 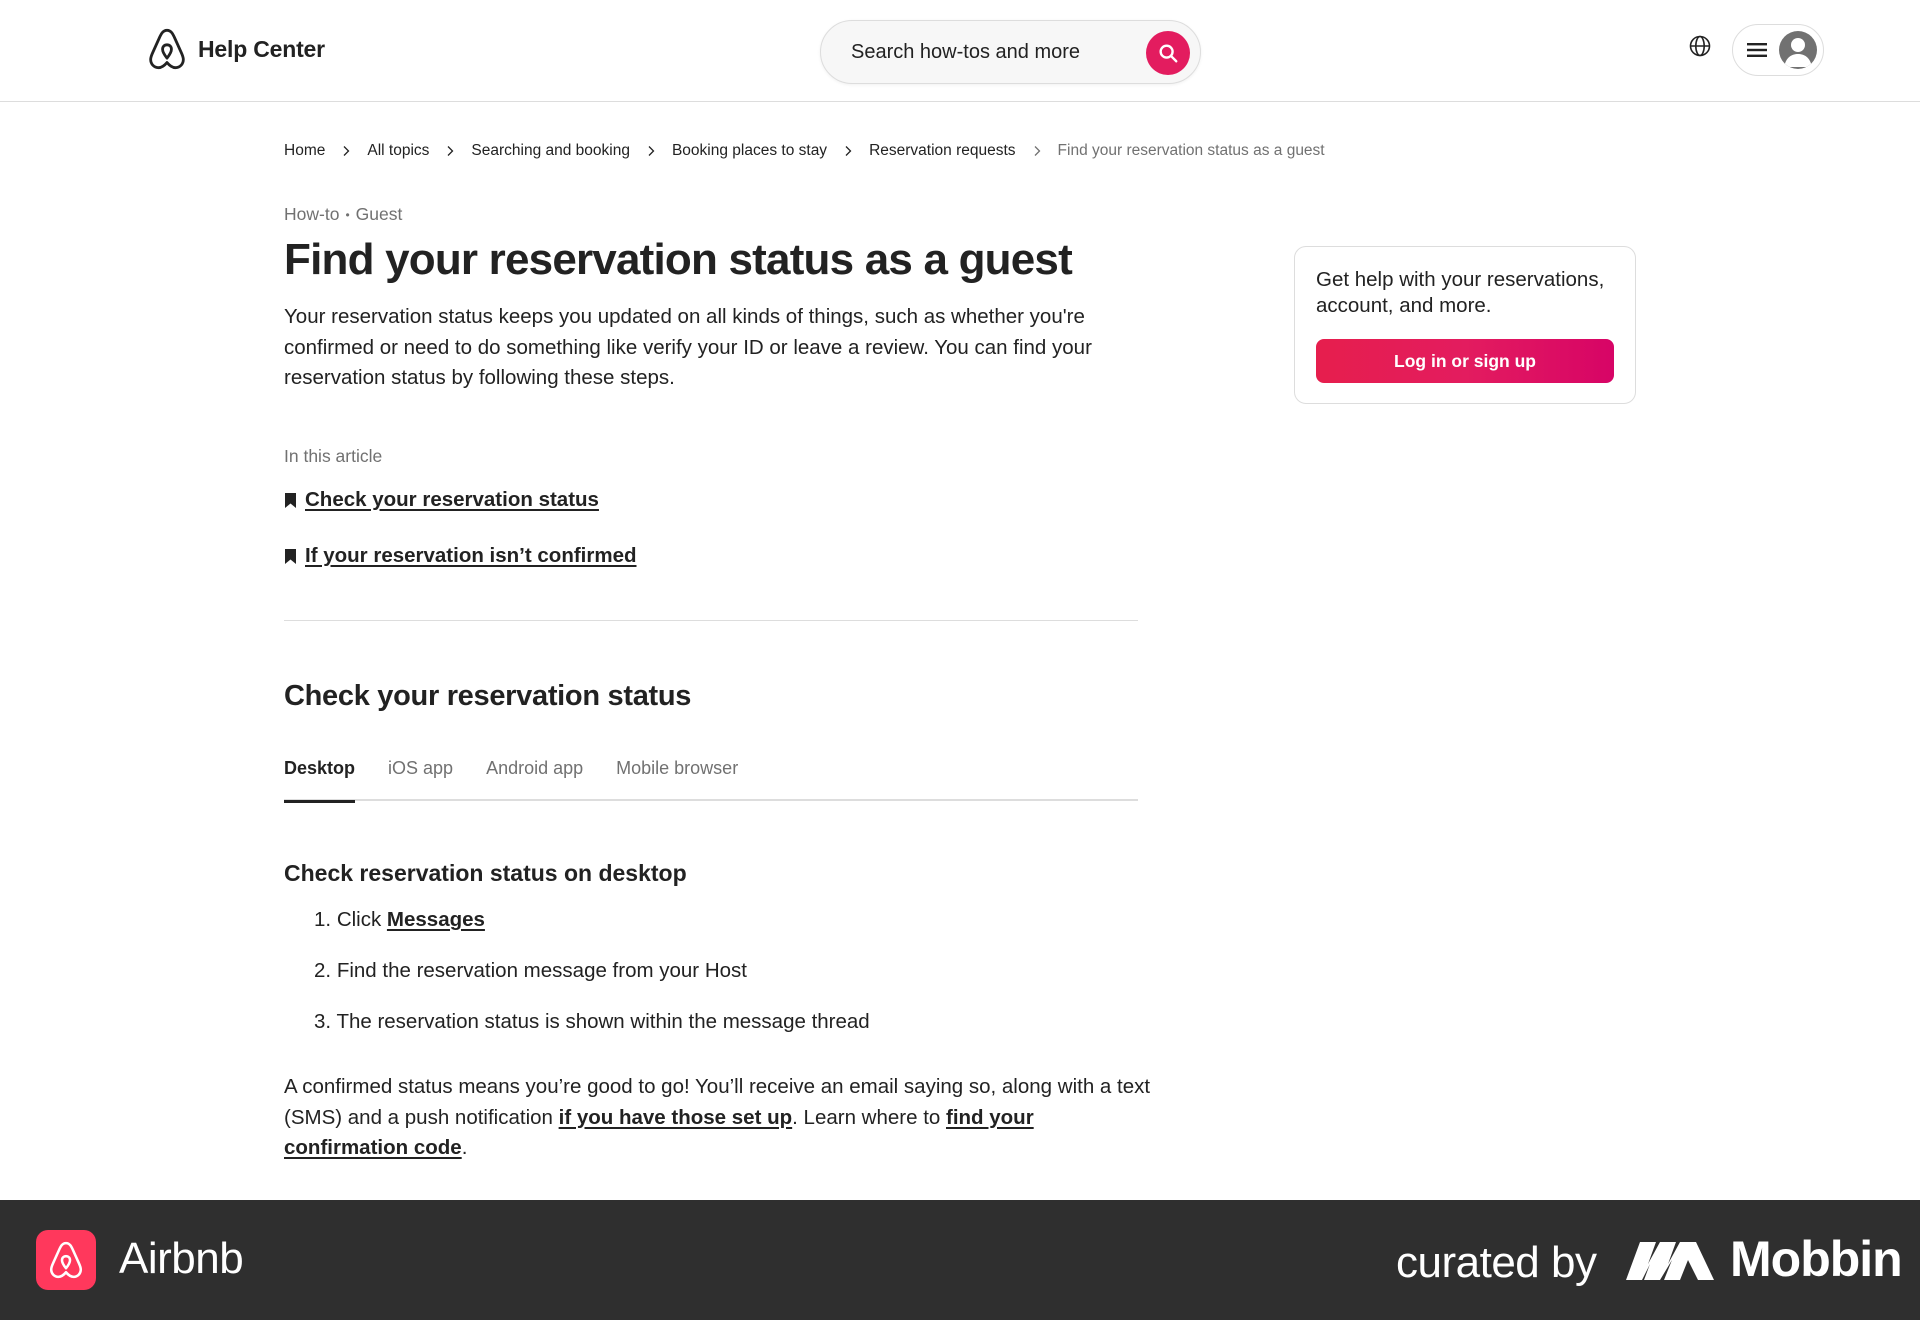 I want to click on page-title: Find your reservation status as a guest, so click(x=678, y=259).